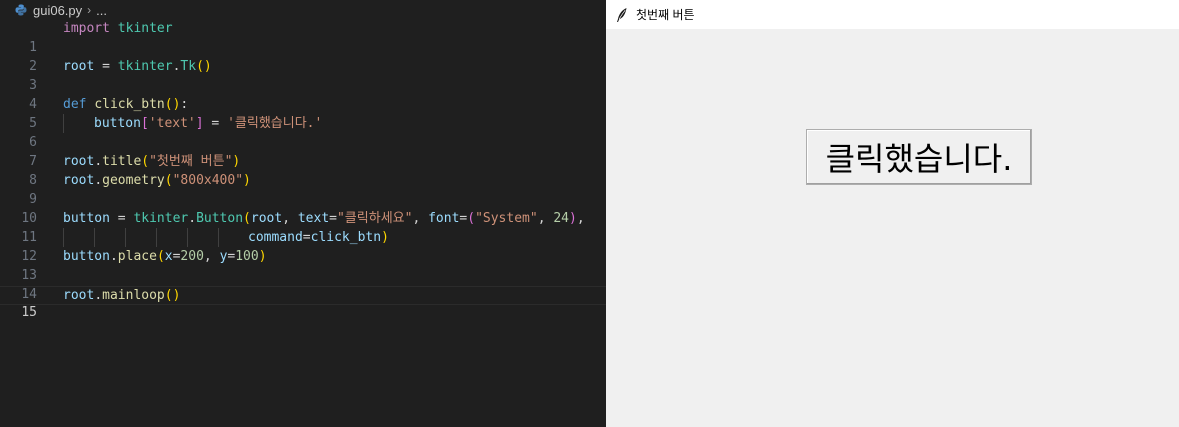  What do you see at coordinates (919, 157) in the screenshot?
I see `click-button: 클릭했습니다.` at bounding box center [919, 157].